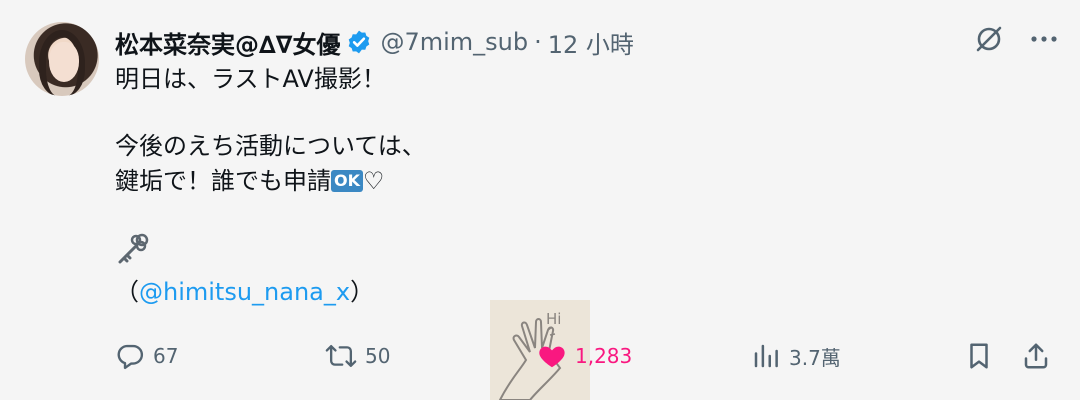 The width and height of the screenshot is (1080, 400). What do you see at coordinates (341, 356) in the screenshot?
I see `retweet-icon` at bounding box center [341, 356].